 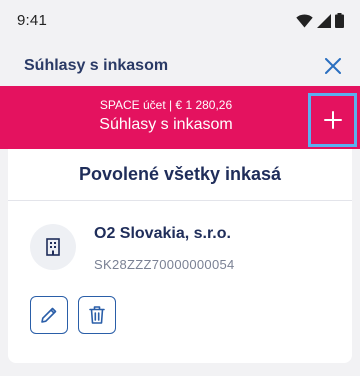 What do you see at coordinates (304, 20) in the screenshot?
I see `wifi-icon` at bounding box center [304, 20].